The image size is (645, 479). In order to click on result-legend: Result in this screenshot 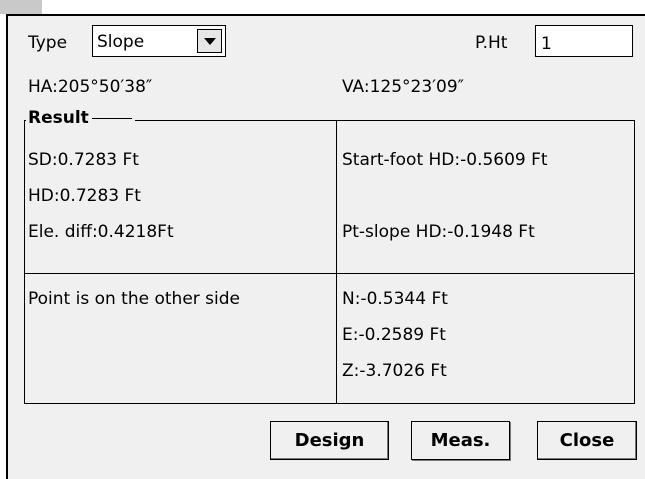, I will do `click(80, 118)`.